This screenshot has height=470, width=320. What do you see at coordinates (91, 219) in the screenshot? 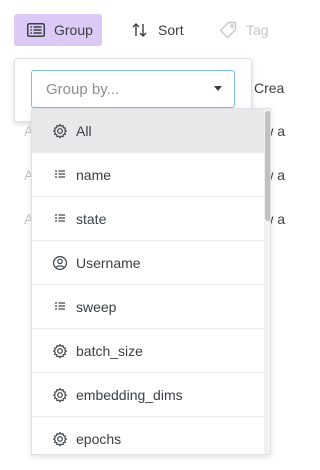
I see `menu-item-label: state` at bounding box center [91, 219].